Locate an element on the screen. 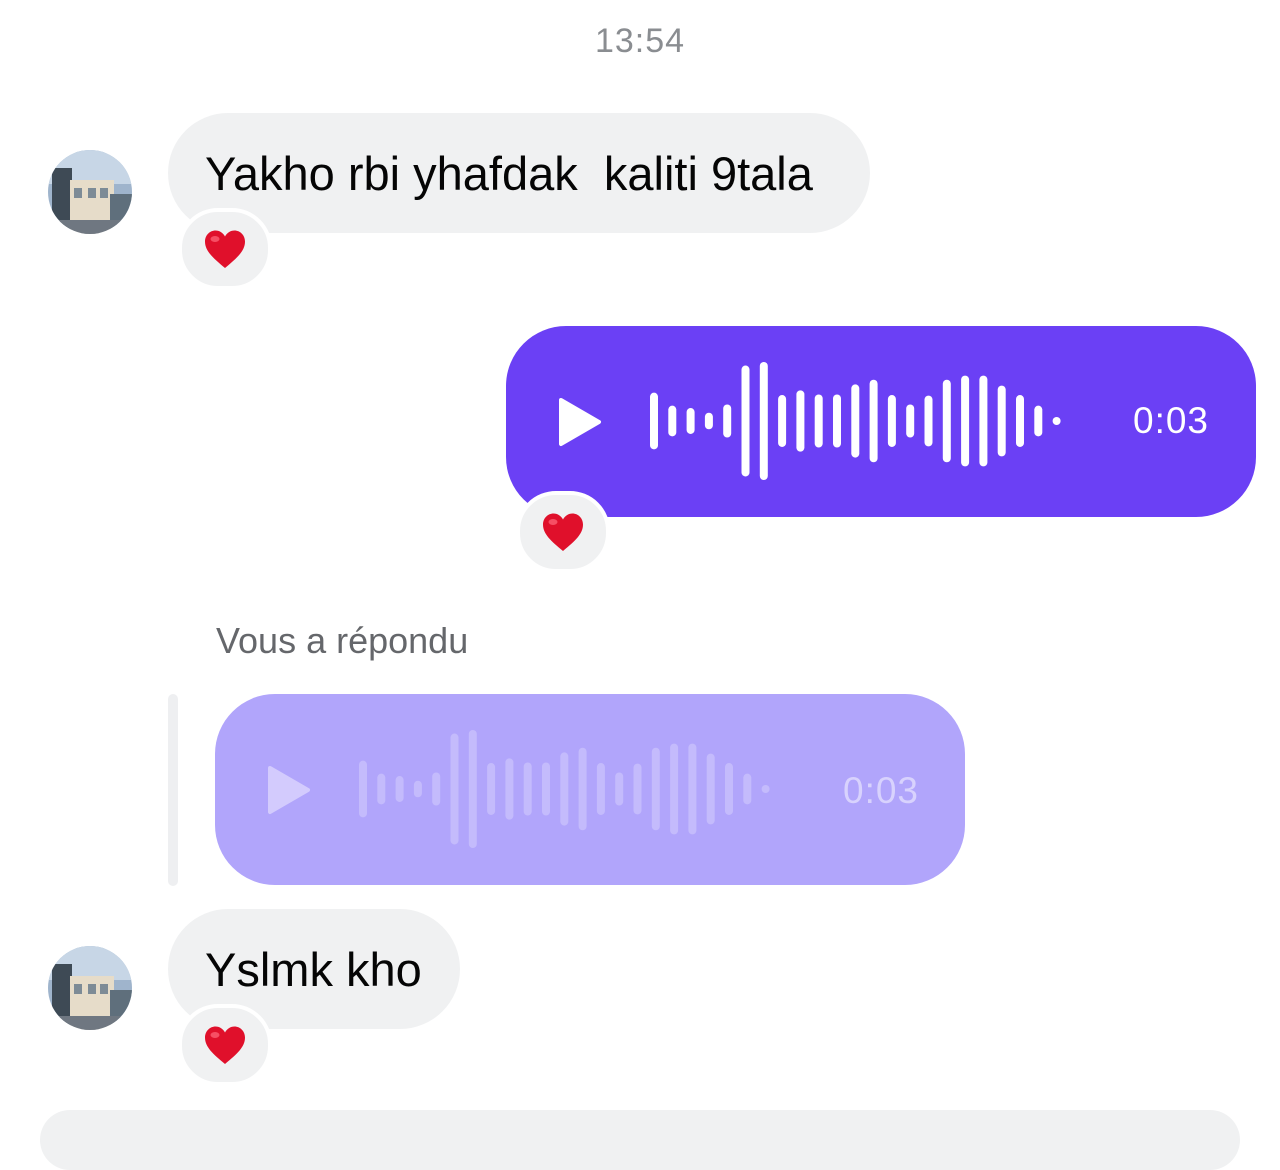 Image resolution: width=1280 pixels, height=1170 pixels. message-text: Yslmk kho is located at coordinates (313, 969).